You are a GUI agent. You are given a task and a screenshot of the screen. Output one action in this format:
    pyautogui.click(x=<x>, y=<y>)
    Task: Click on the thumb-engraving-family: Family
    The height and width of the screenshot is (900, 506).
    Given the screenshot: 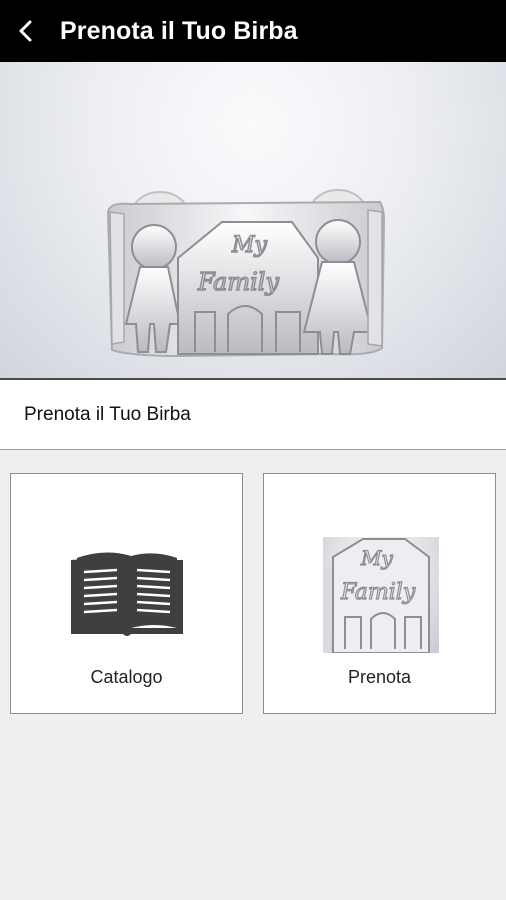 What is the action you would take?
    pyautogui.click(x=378, y=592)
    